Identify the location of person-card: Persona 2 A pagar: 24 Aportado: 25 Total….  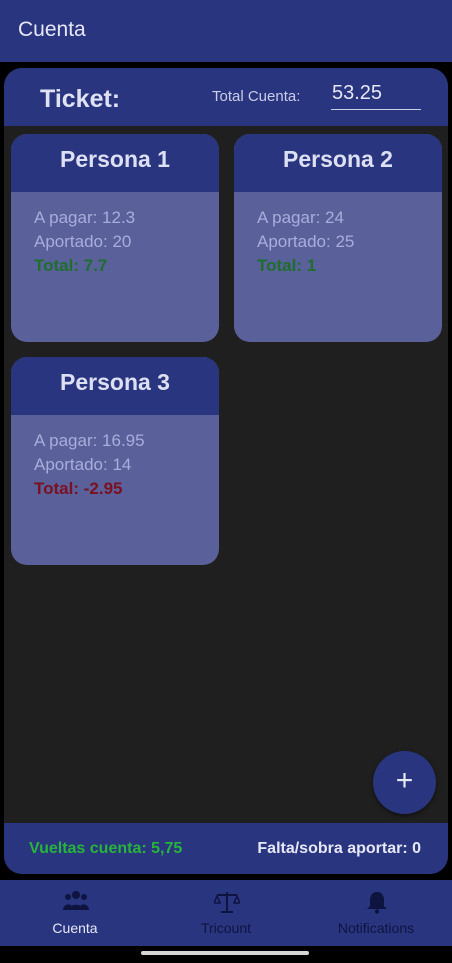
(338, 238).